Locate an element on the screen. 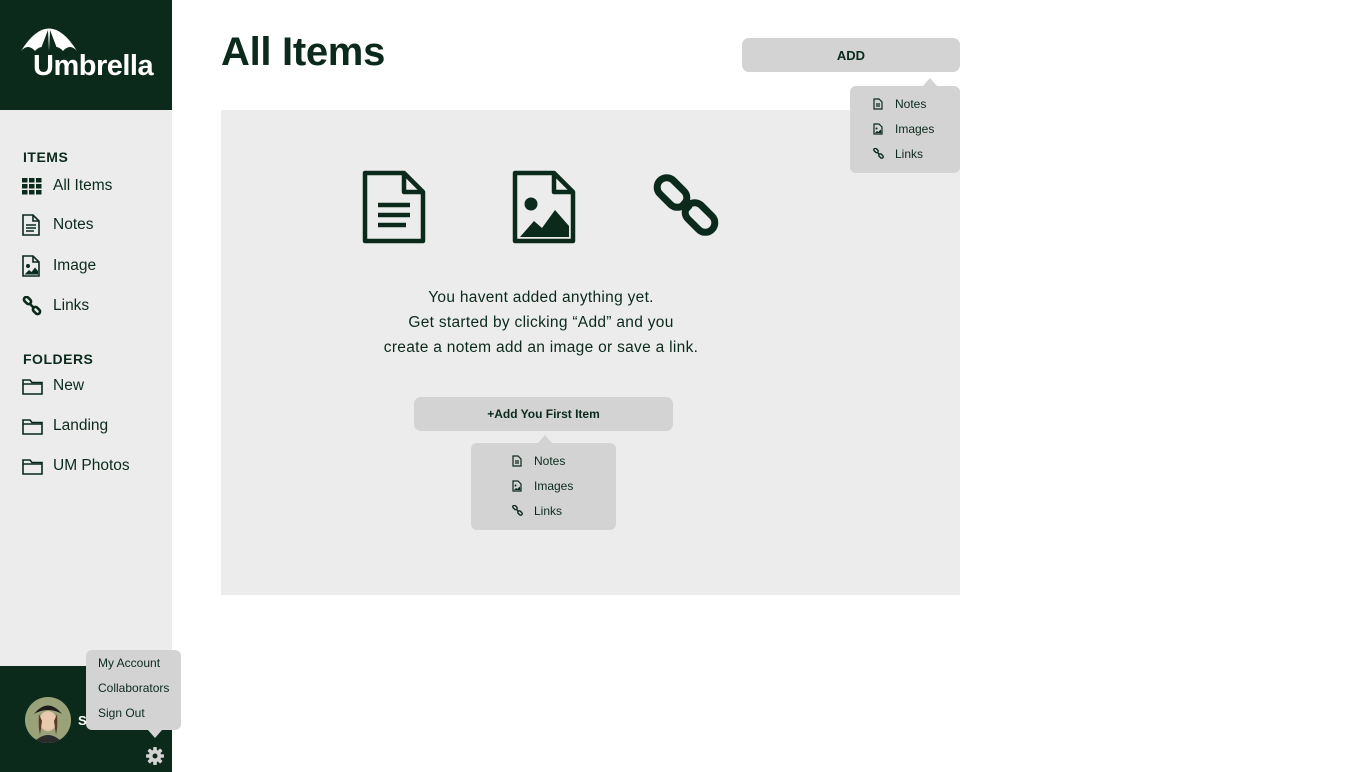 The height and width of the screenshot is (772, 1366). sidebar-item-notes: Notes is located at coordinates (58, 225).